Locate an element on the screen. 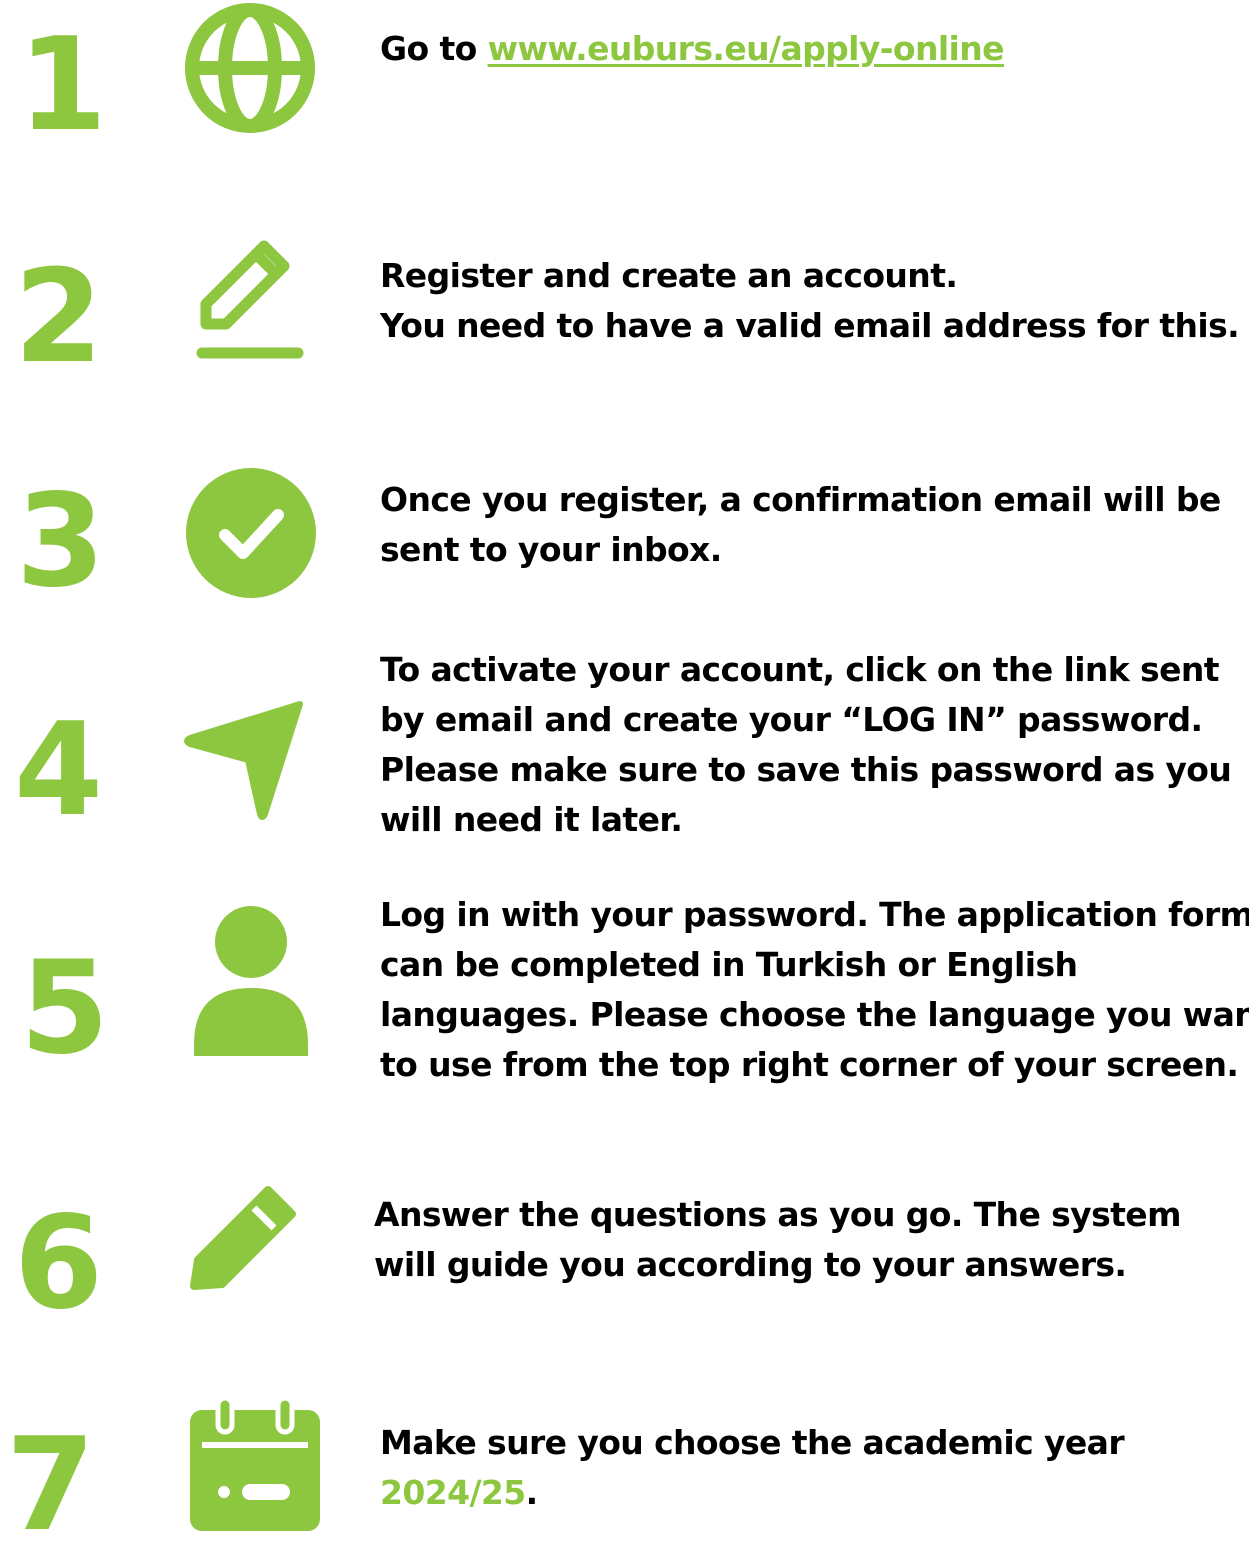 The width and height of the screenshot is (1249, 1560). step-1-text: Go to www.euburs.eu/apply-online is located at coordinates (811, 49).